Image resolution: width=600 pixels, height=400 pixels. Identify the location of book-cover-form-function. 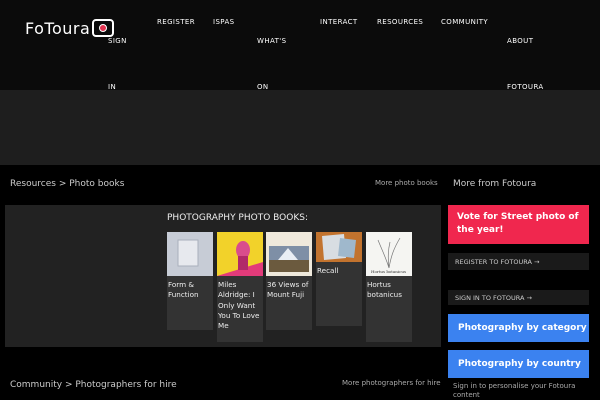
(190, 254).